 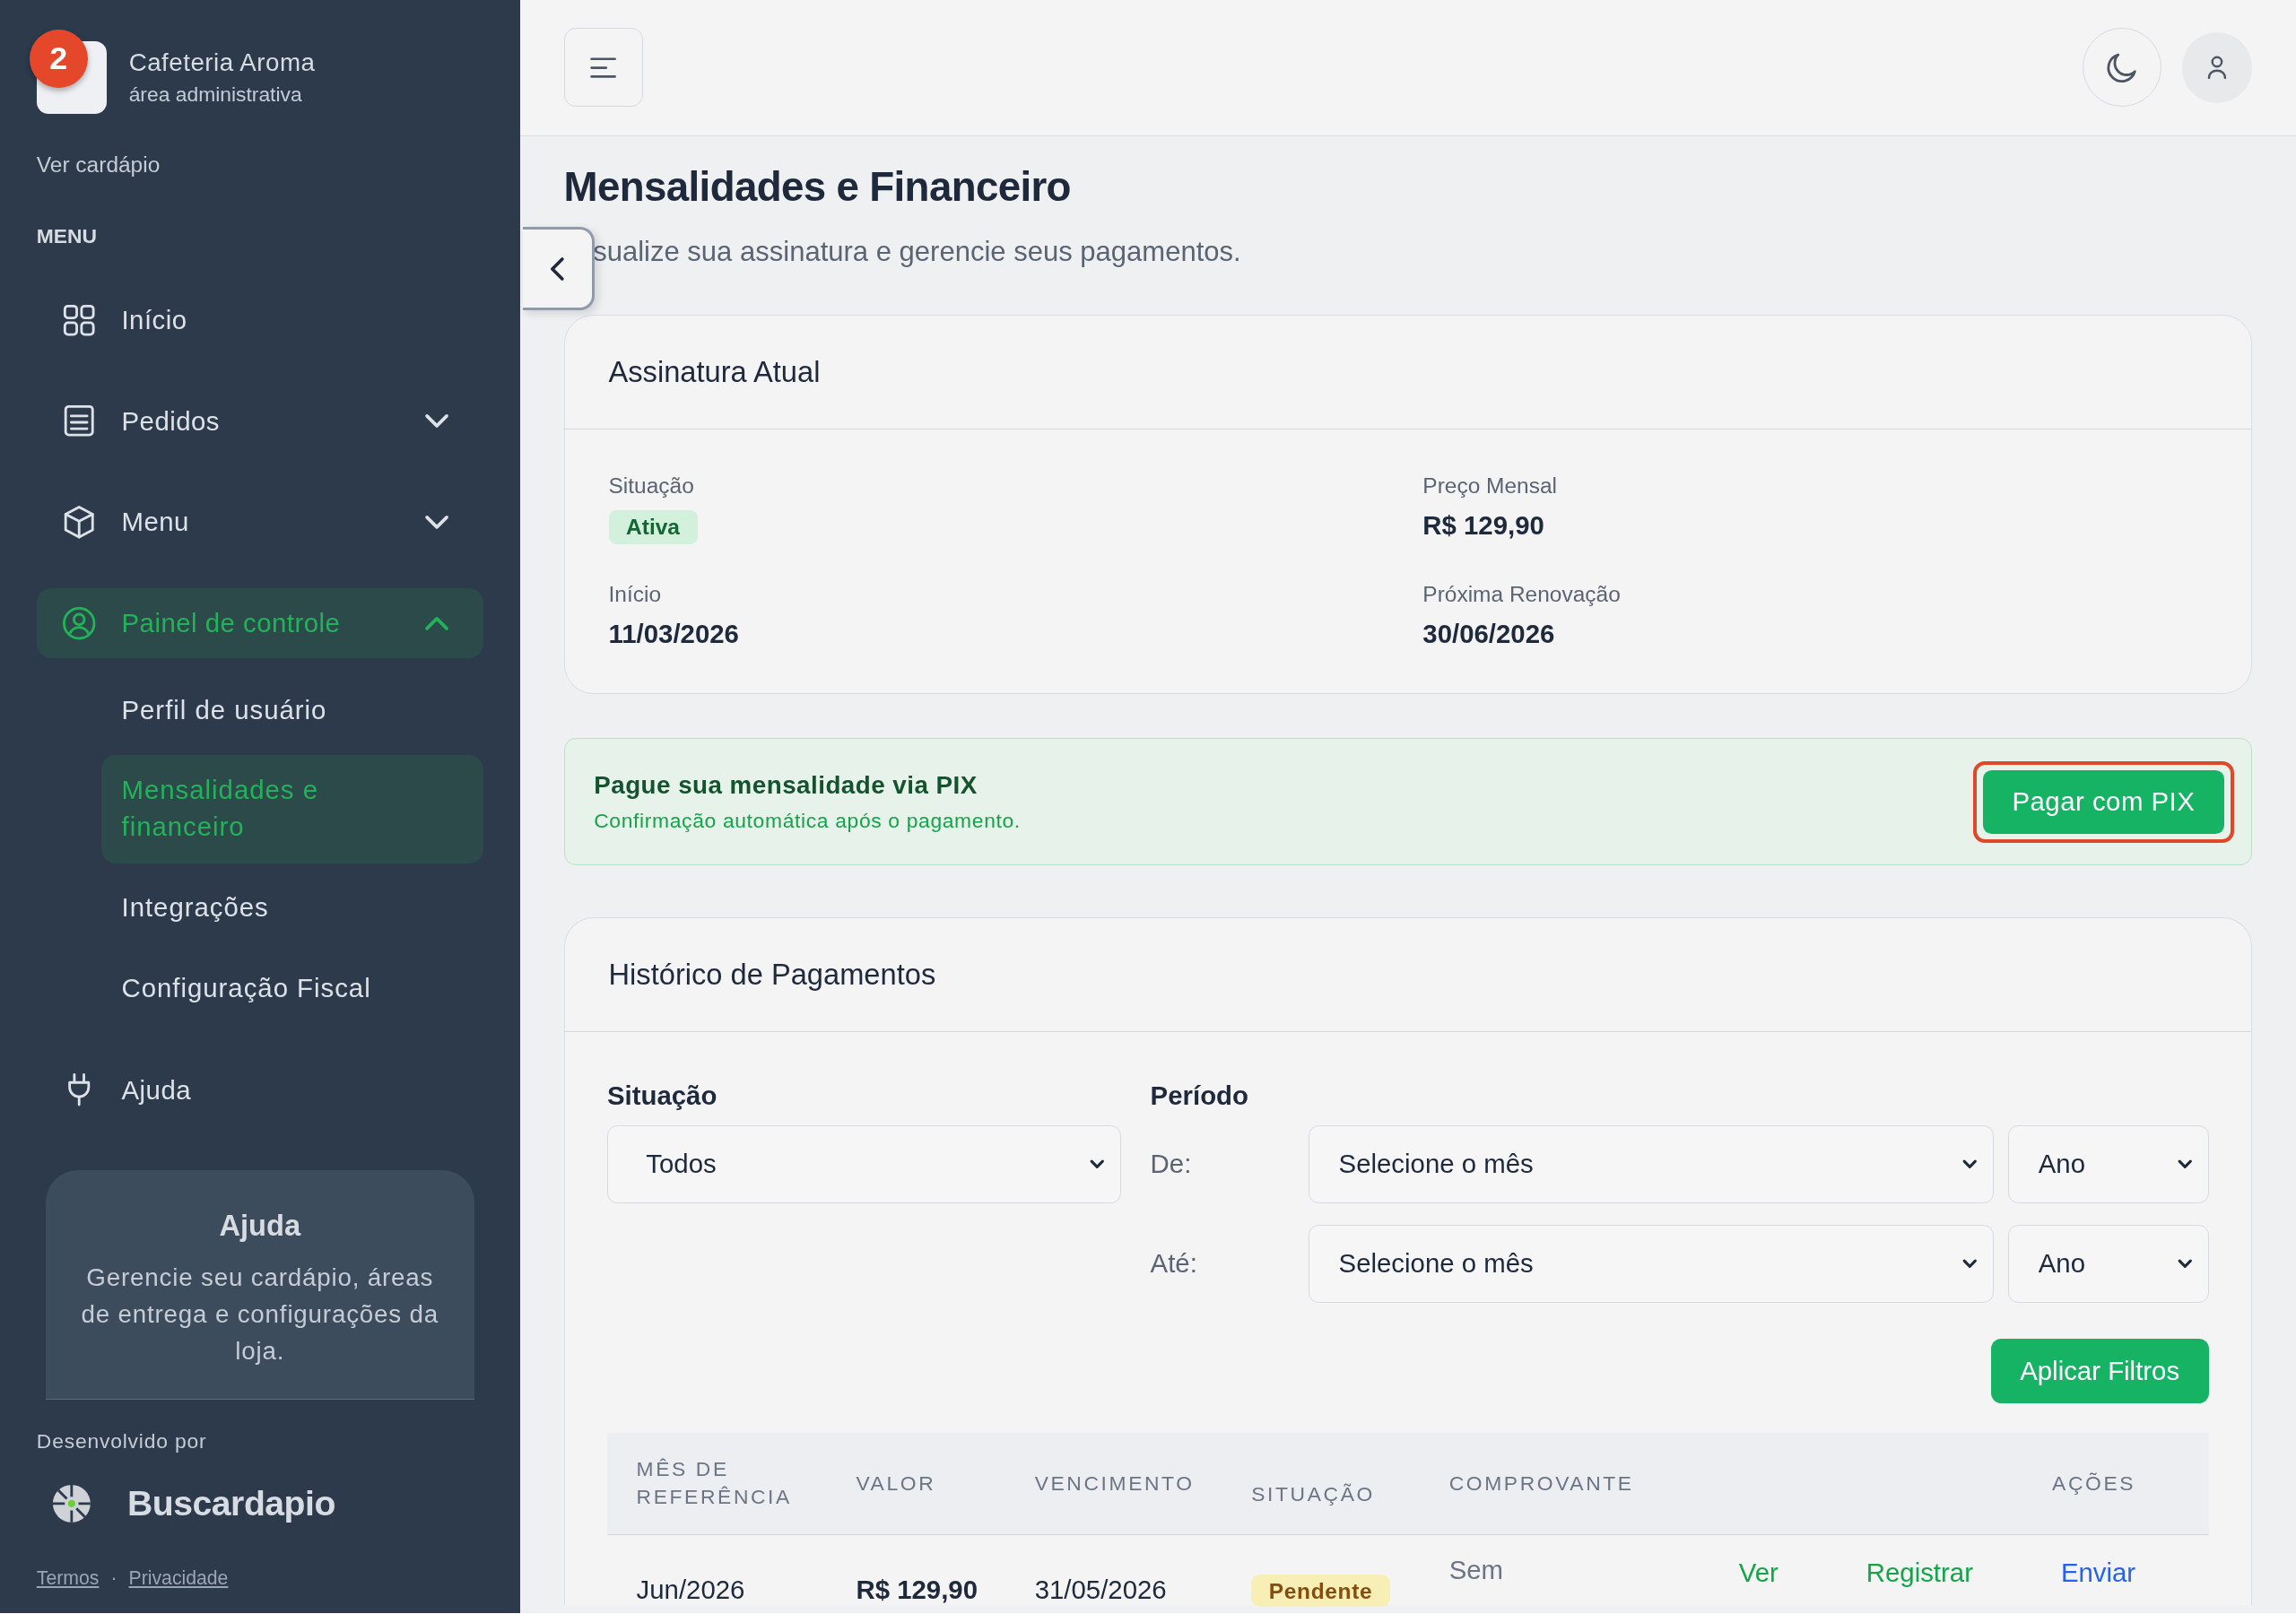 What do you see at coordinates (1408, 372) in the screenshot?
I see `card-title: Assinatura Atual` at bounding box center [1408, 372].